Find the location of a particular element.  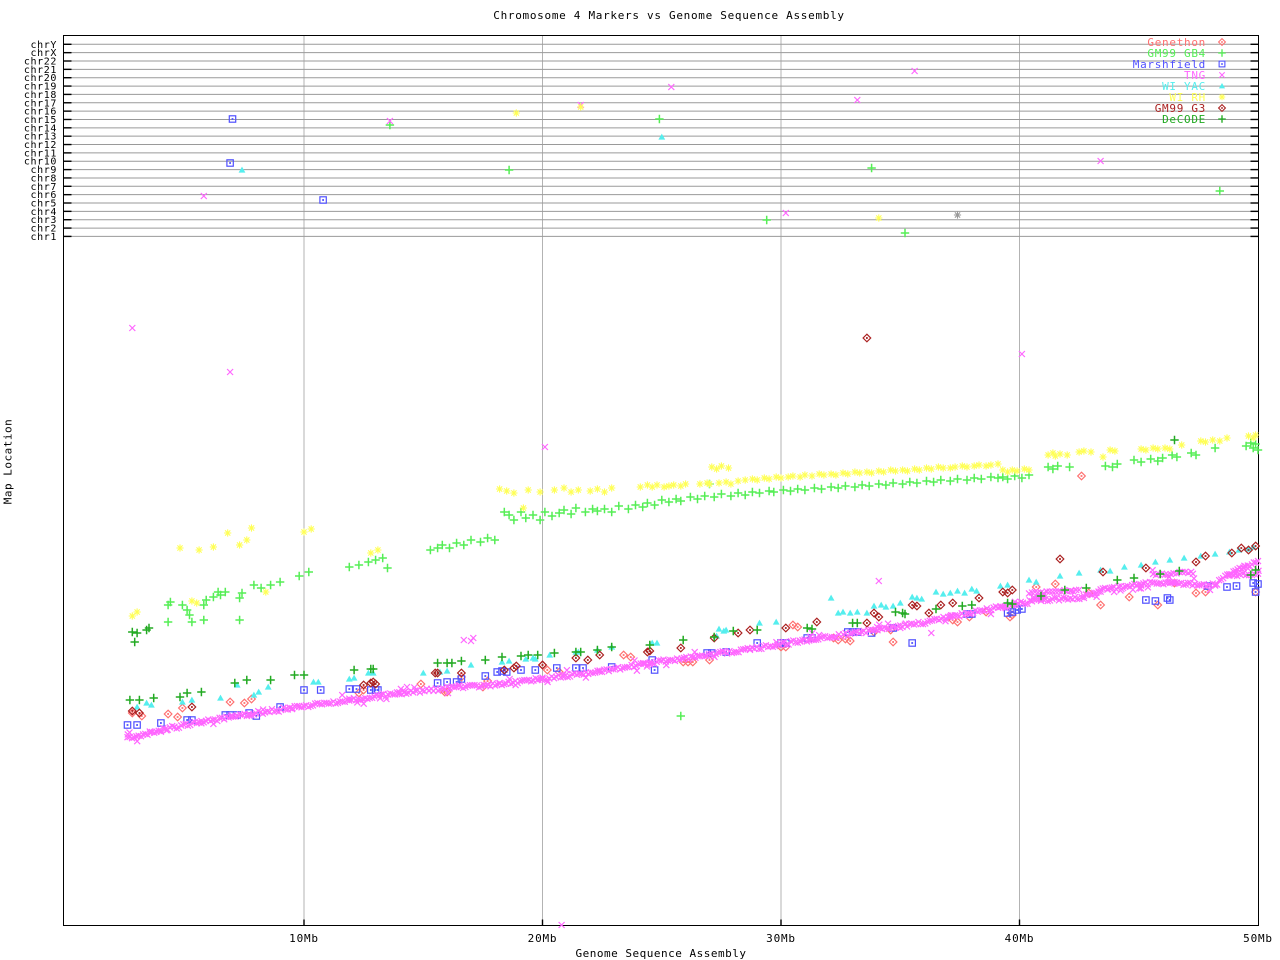

x-tick-label: 20Mb is located at coordinates (543, 938).